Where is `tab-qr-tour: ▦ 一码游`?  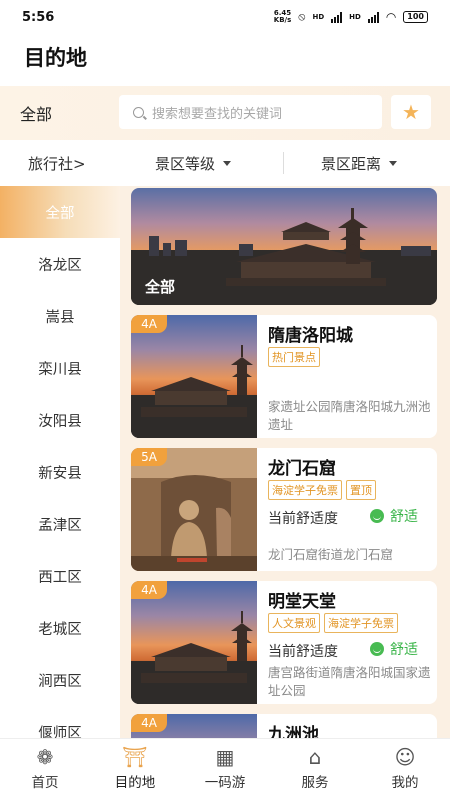
tab-qr-tour: ▦ 一码游 is located at coordinates (225, 769).